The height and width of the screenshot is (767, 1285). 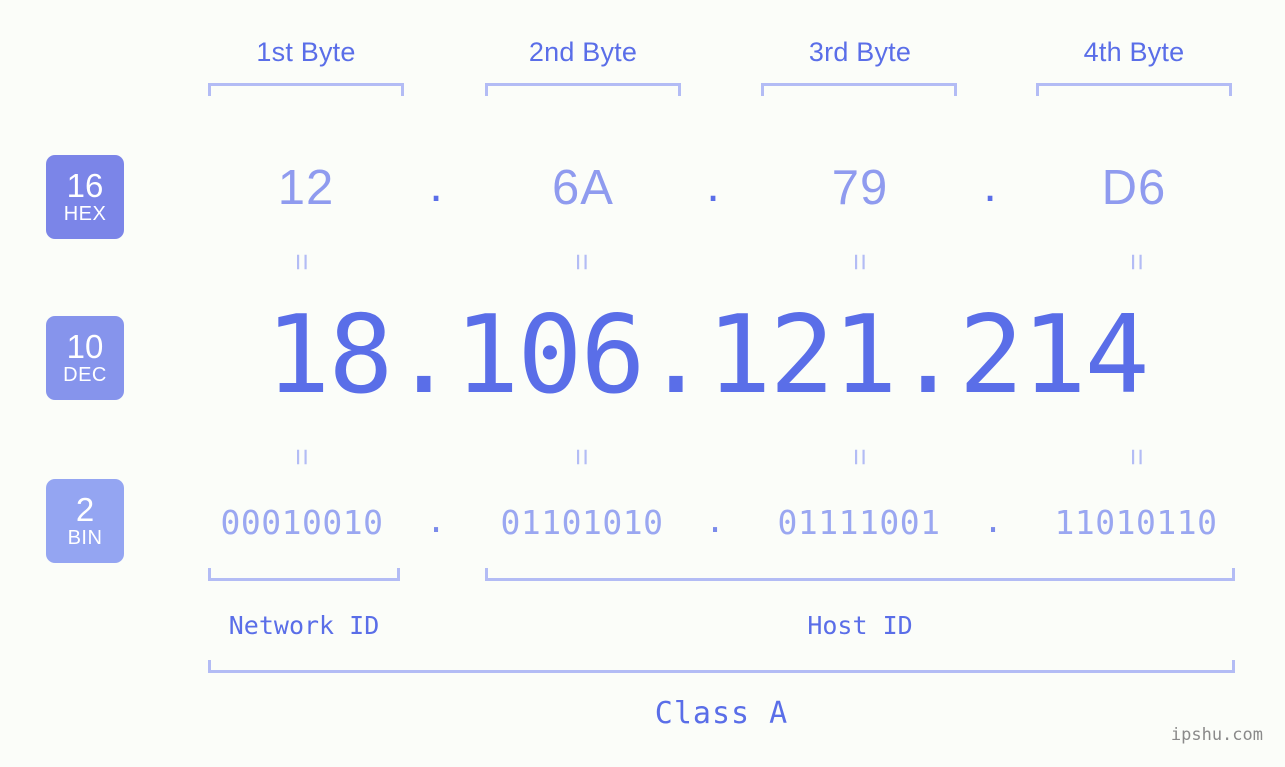 What do you see at coordinates (707, 355) in the screenshot?
I see `decimal-address-value: 18.106.121.214` at bounding box center [707, 355].